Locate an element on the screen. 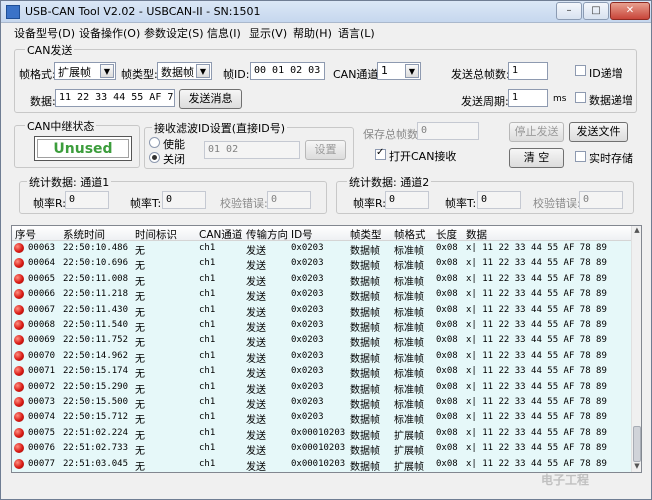  frame-format-value: 扩展帧 is located at coordinates (74, 72).